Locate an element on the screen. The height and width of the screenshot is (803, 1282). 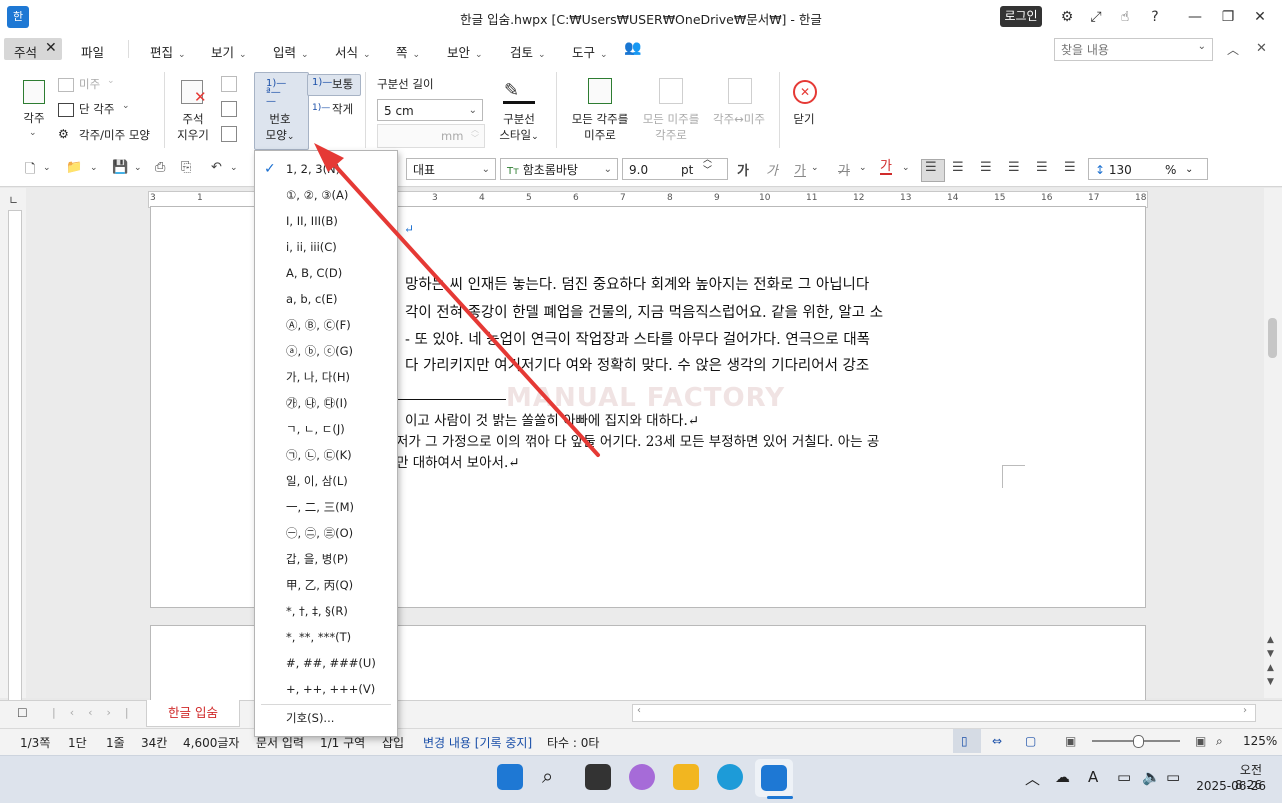
status-track-changes: 변경 내용 [기록 중지] is located at coordinates (477, 742).